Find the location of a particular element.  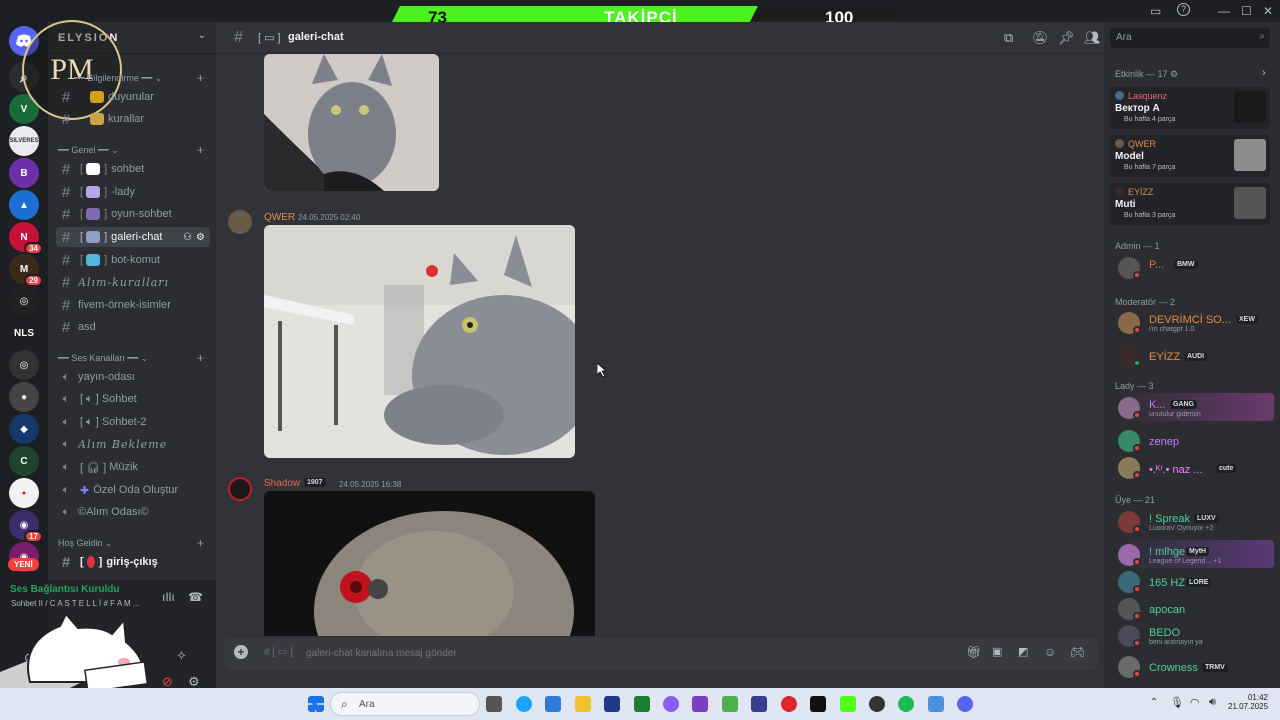

voice-channel-alim-bekleme: 🔈︎ Alım Bekleme is located at coordinates (133, 444).